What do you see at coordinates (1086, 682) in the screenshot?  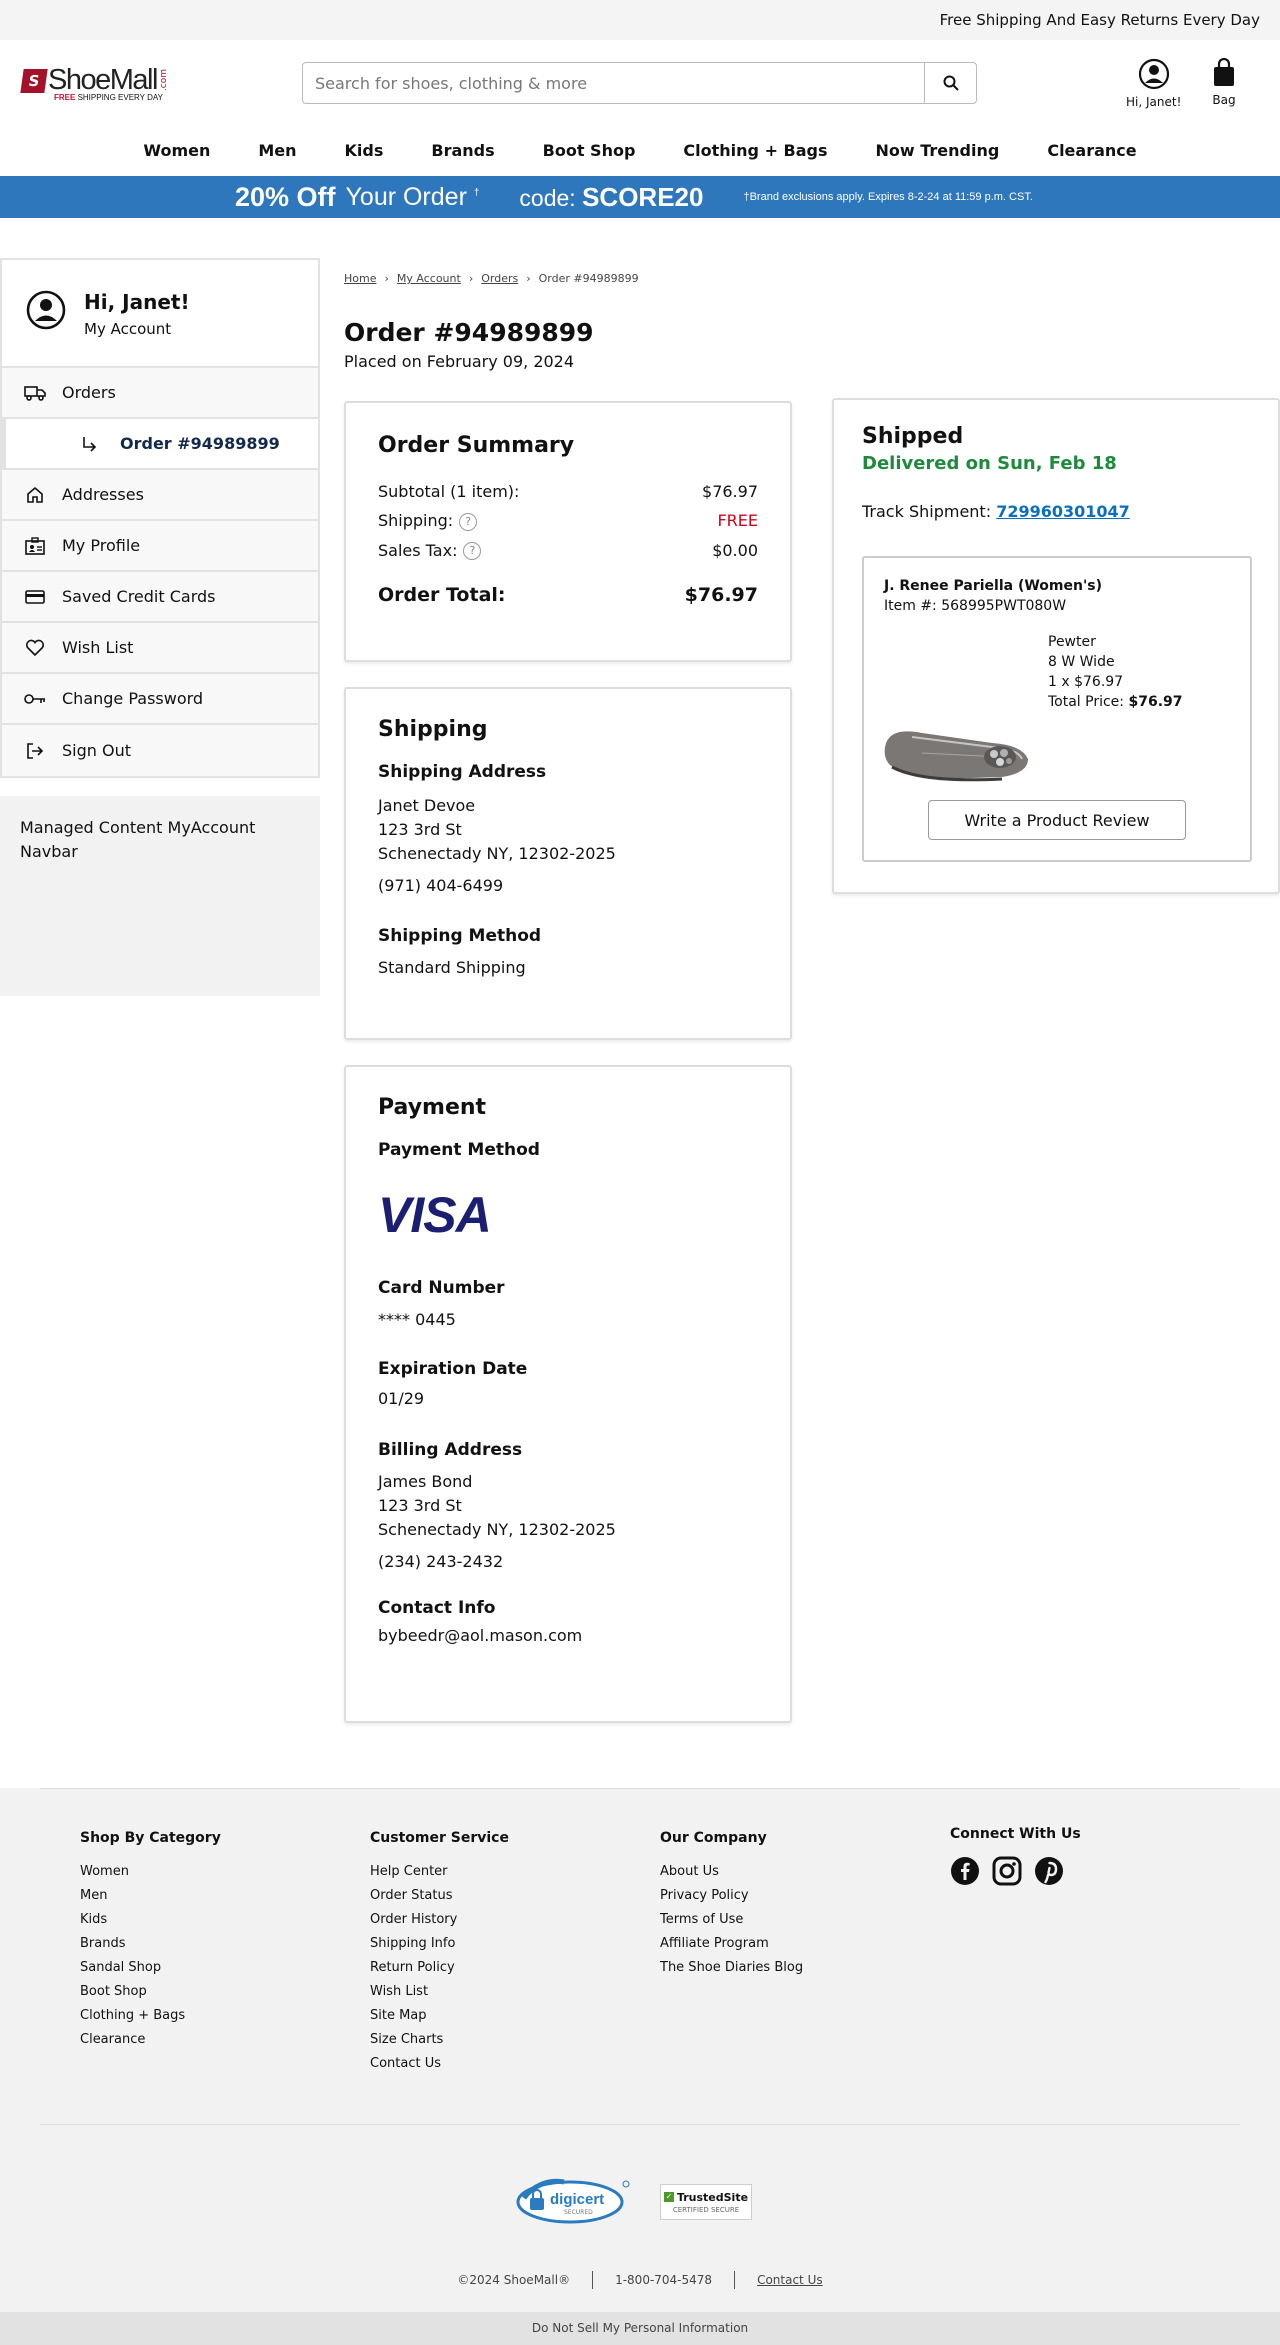 I see `product-qty-price: 1 x $76.97` at bounding box center [1086, 682].